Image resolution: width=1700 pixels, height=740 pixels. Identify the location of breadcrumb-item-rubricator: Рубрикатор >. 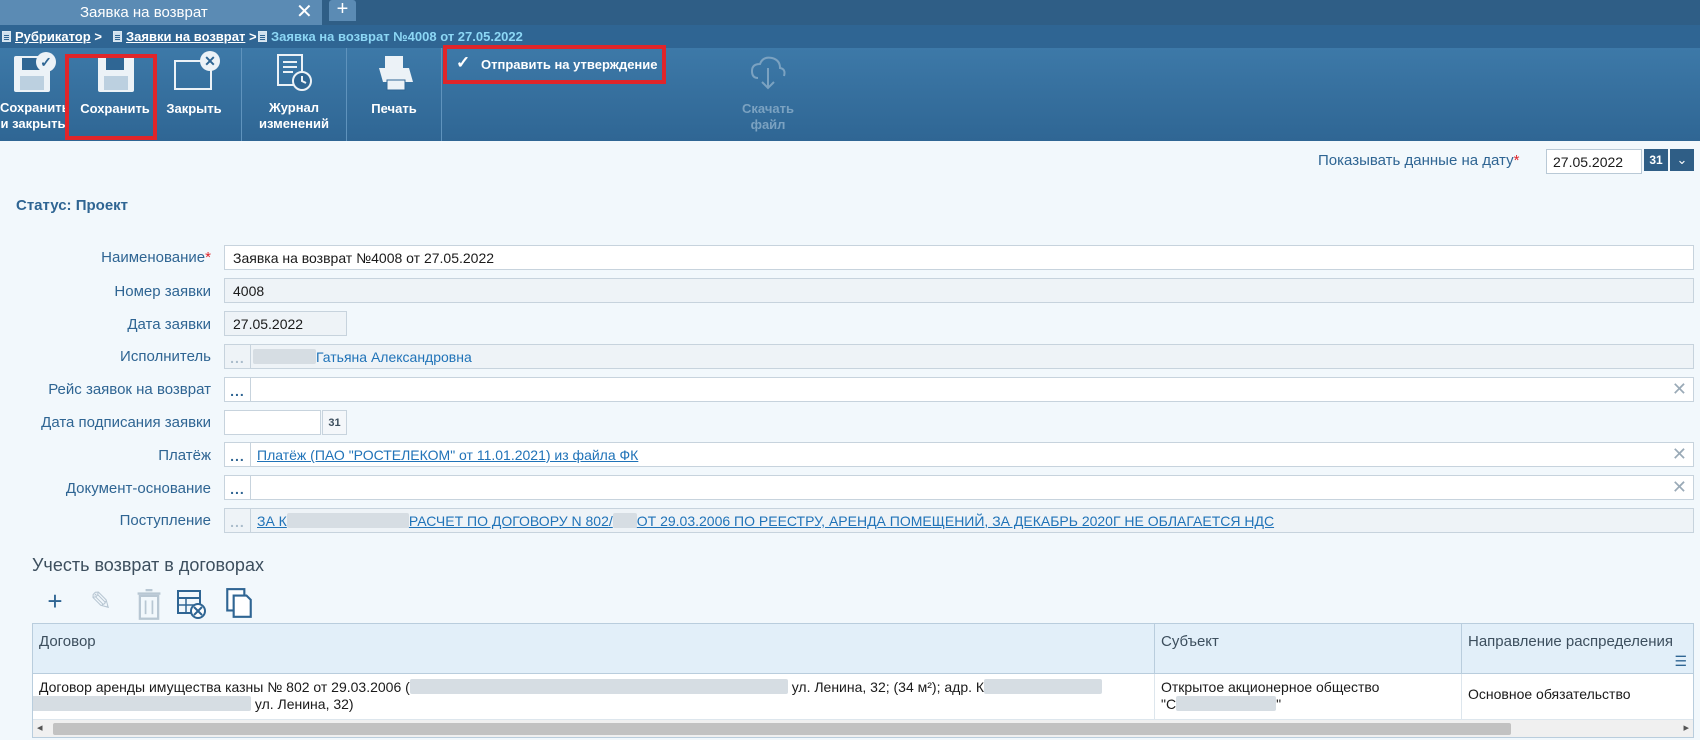
(52, 36).